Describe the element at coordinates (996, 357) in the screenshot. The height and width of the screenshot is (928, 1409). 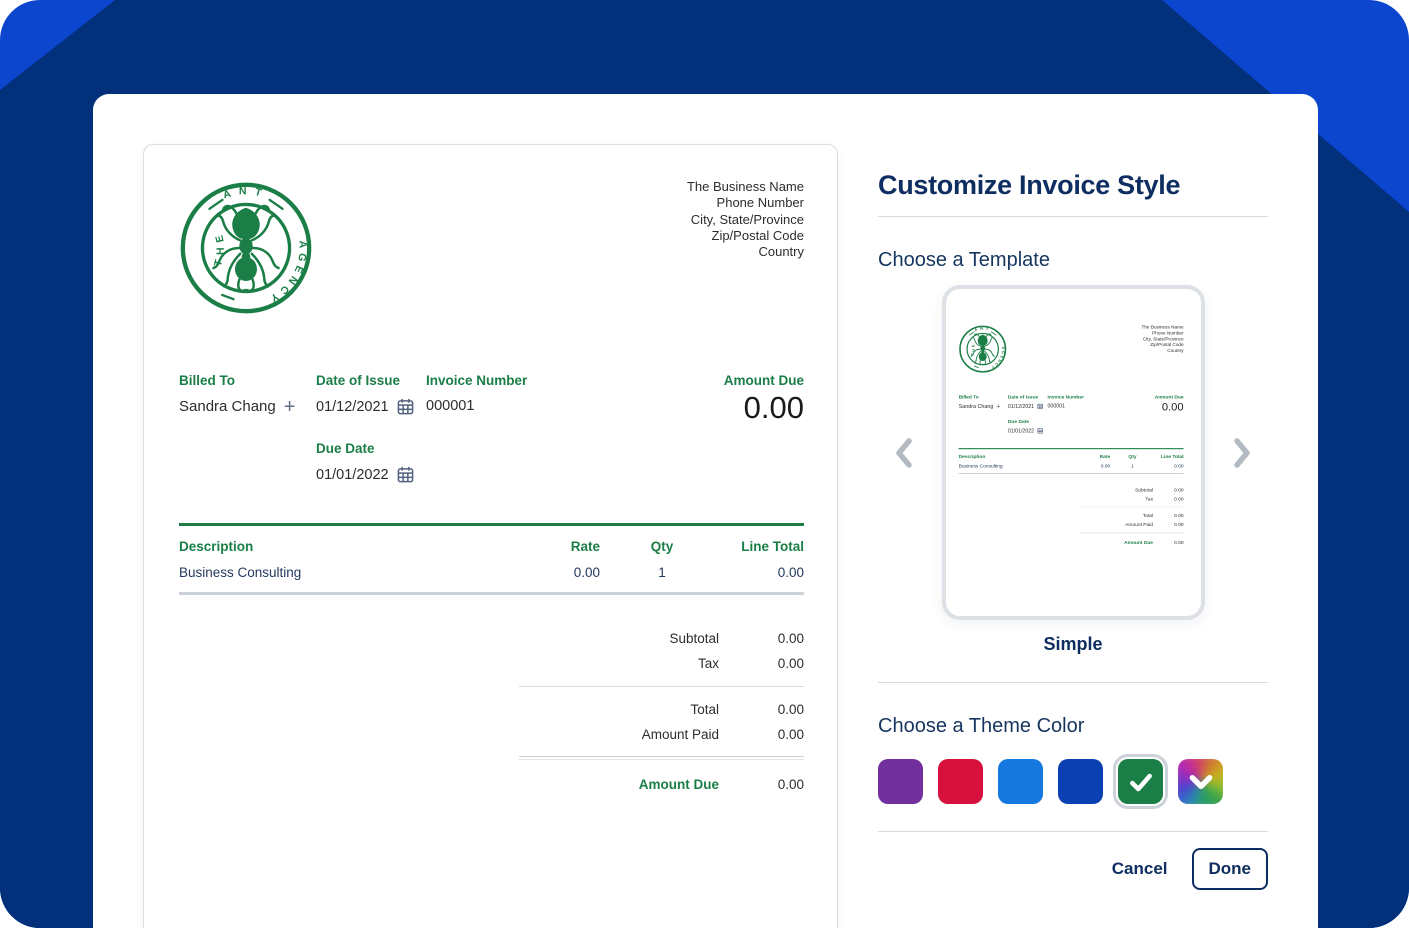
I see `mini-logo-arc-right-text: AGENCY` at that location.